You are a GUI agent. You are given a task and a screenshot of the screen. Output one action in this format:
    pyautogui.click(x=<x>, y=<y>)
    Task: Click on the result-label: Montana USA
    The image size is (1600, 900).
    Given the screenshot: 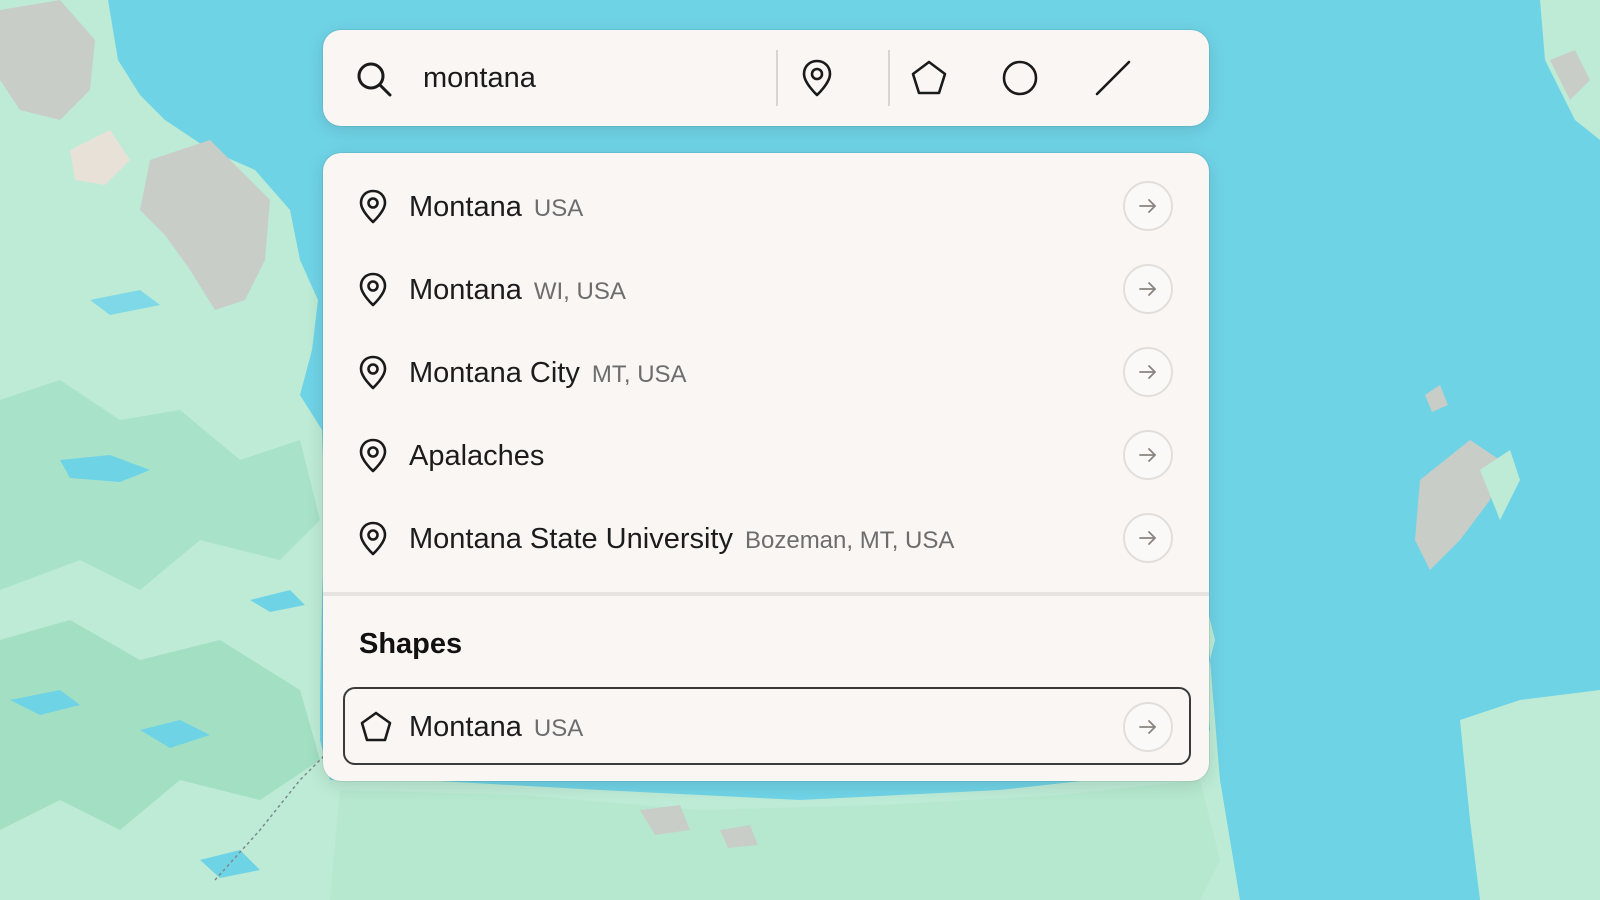 What is the action you would take?
    pyautogui.click(x=496, y=207)
    